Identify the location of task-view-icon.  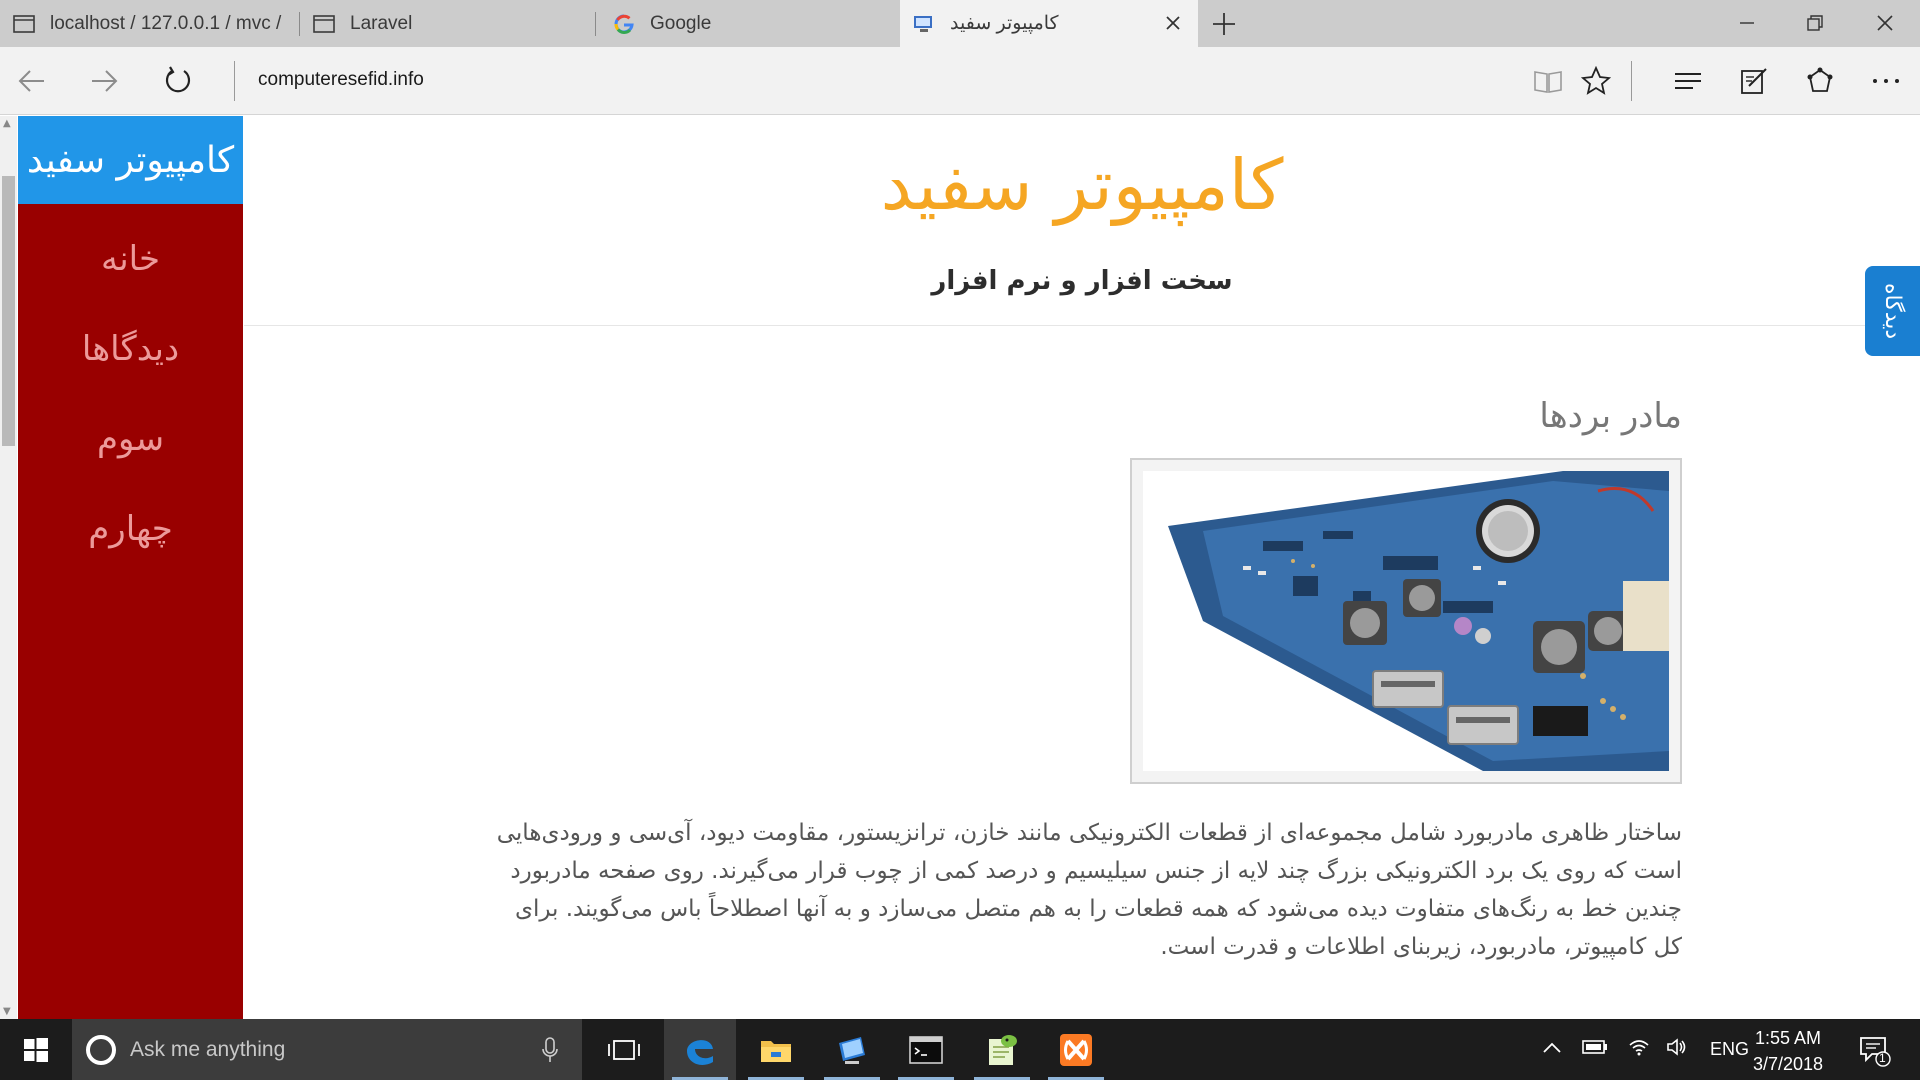
(624, 1049).